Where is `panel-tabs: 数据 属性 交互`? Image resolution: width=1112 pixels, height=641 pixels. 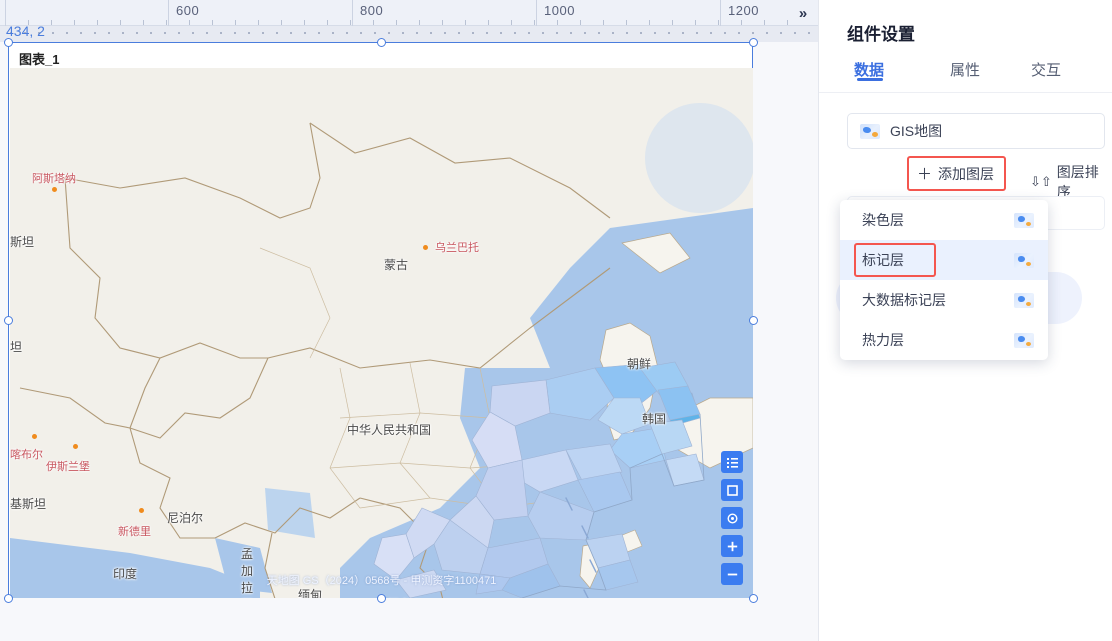
panel-tabs: 数据 属性 交互 is located at coordinates (965, 74).